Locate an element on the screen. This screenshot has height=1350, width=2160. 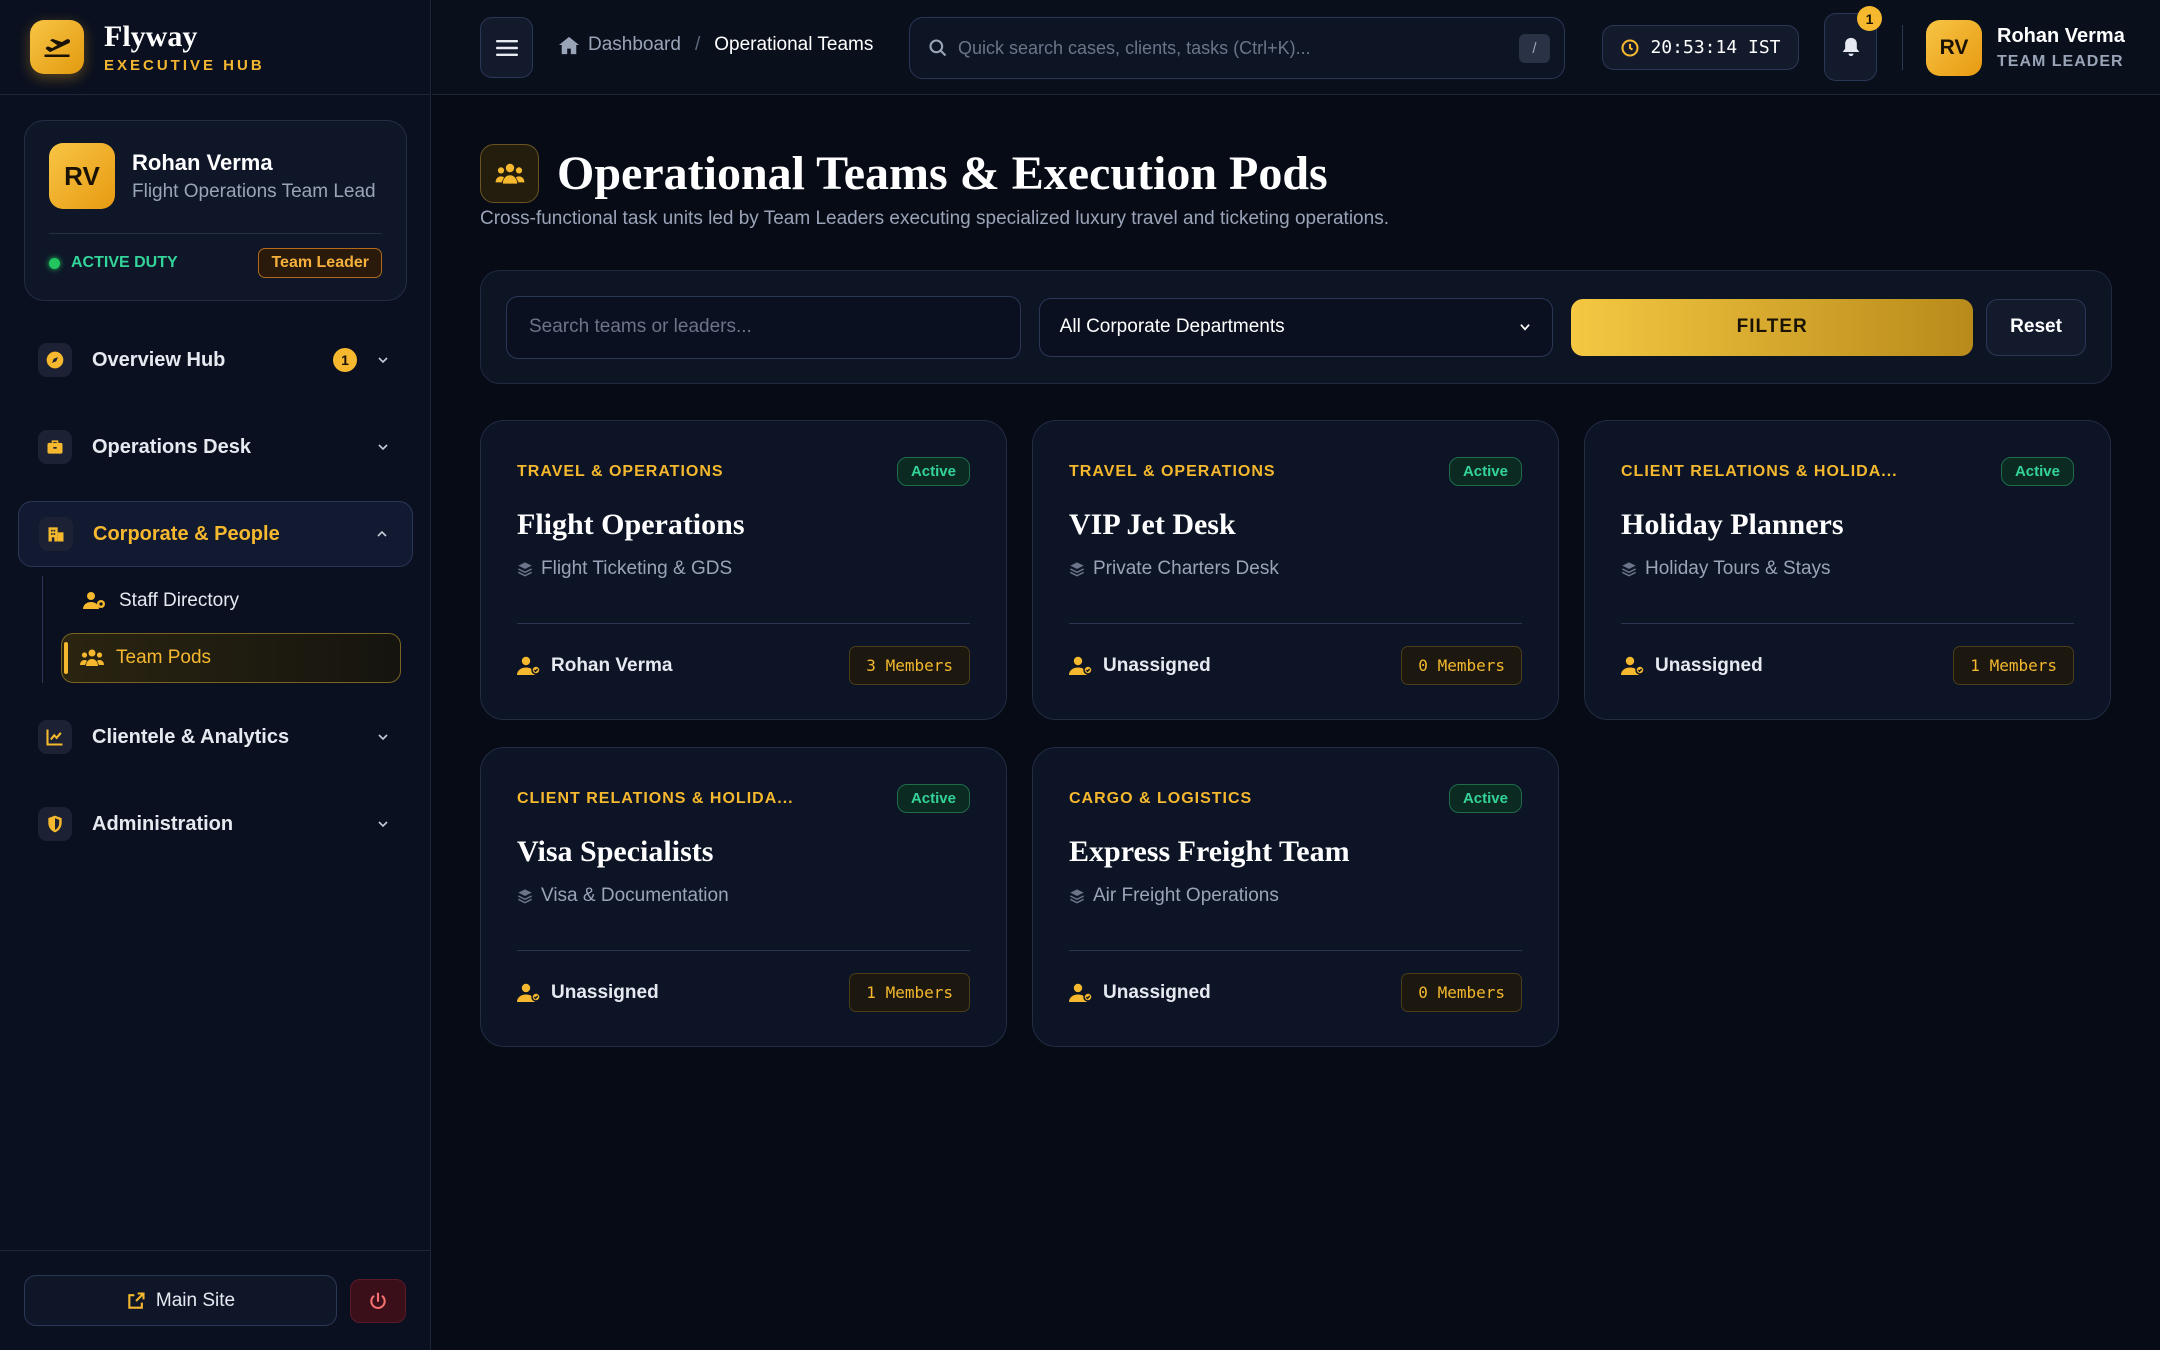
menu-toggle-button is located at coordinates (506, 47).